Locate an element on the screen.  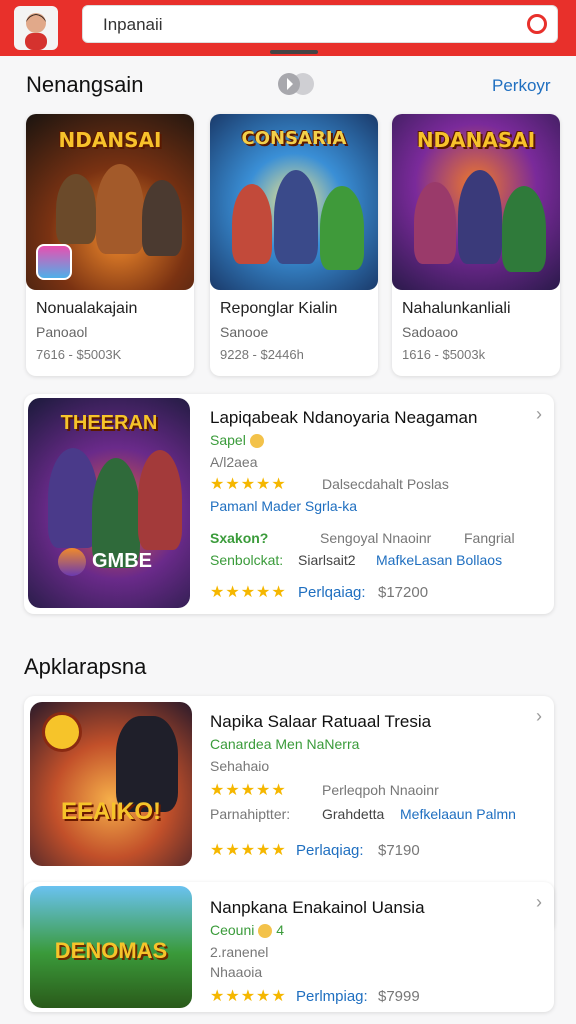
app-value: Grahdetta is located at coordinates (353, 814).